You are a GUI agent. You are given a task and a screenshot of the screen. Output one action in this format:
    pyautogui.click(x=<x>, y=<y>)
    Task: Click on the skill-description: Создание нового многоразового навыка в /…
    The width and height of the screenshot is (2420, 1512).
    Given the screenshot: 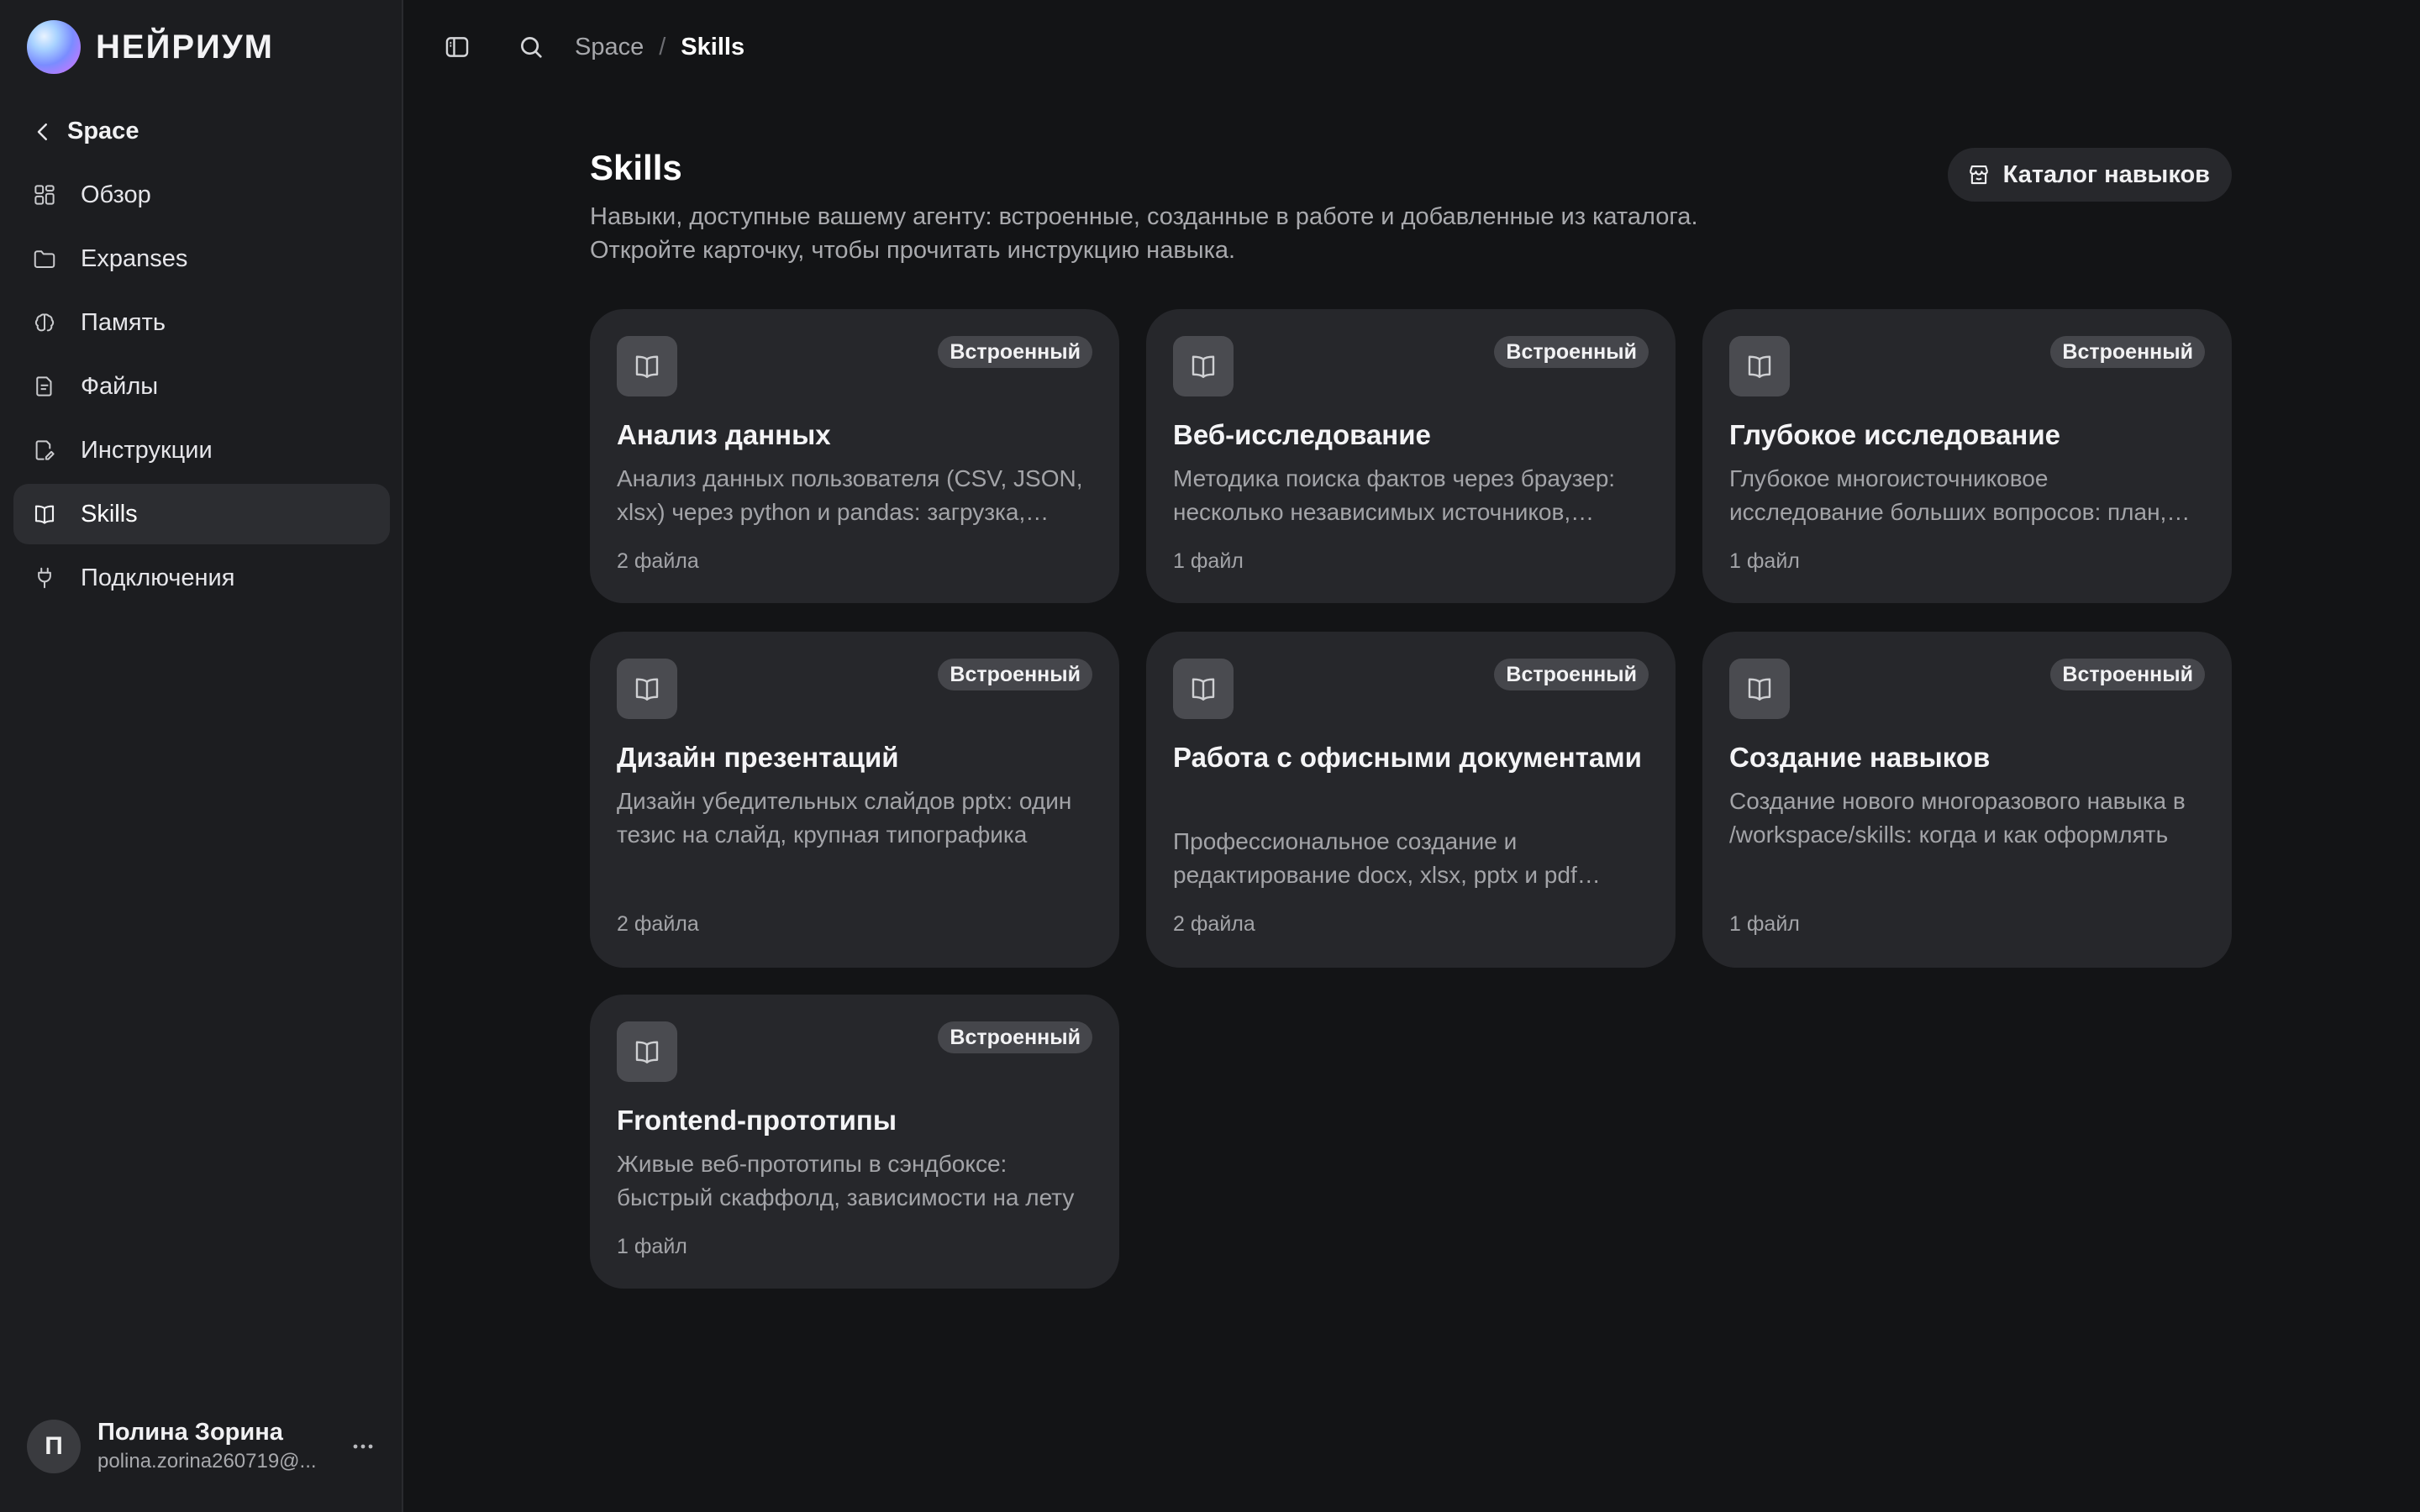 What is the action you would take?
    pyautogui.click(x=1957, y=818)
    